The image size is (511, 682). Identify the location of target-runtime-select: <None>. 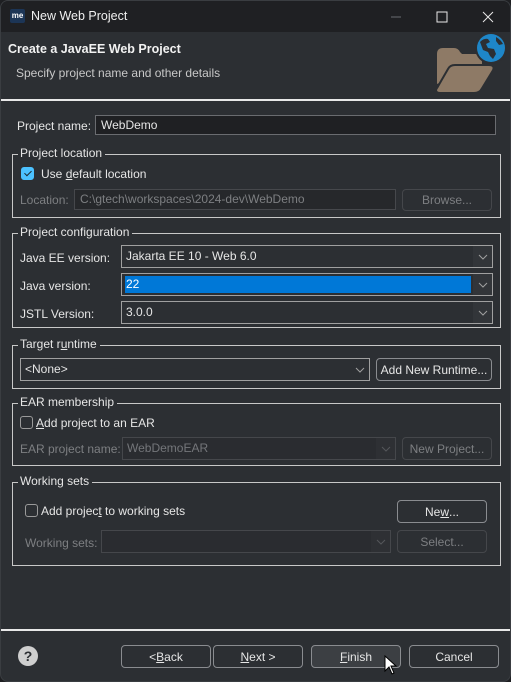
(195, 369).